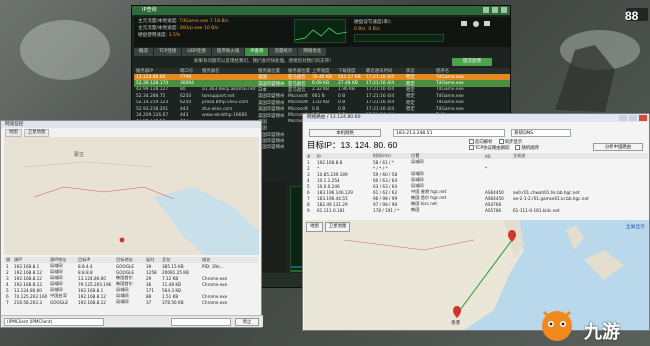 The image size is (650, 346). I want to click on window-title: IP查询, so click(149, 10).